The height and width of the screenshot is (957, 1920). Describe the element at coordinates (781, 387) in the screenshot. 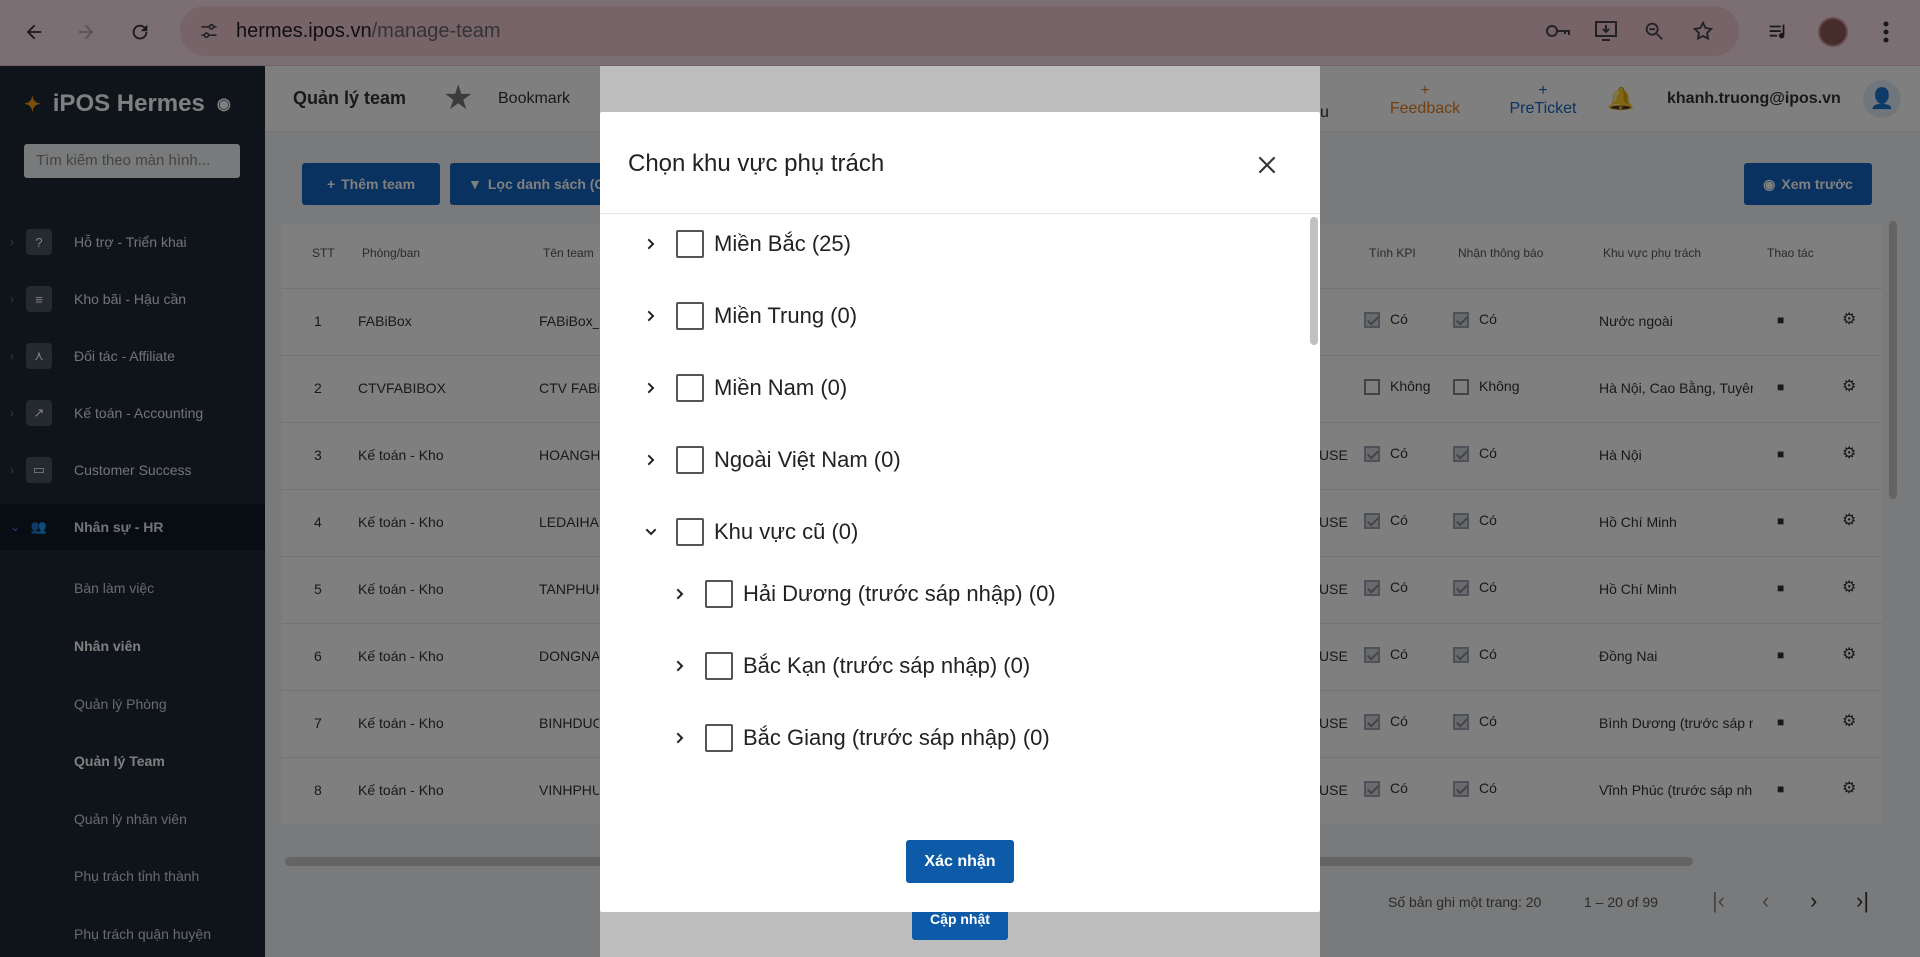

I see `tree-node-label: Miền Nam (0)` at that location.